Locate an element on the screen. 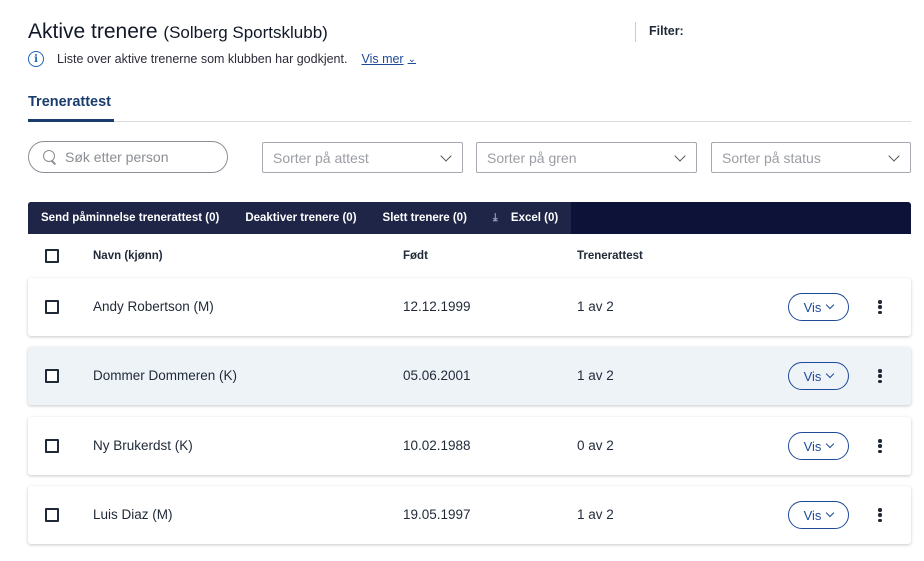 The height and width of the screenshot is (561, 924). table-header: Navn (kjønn) Født Trenerattest is located at coordinates (469, 256).